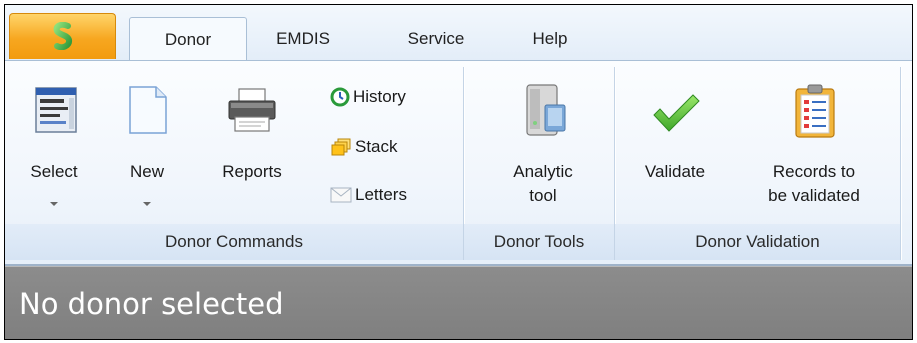 The image size is (917, 343). I want to click on tab-donor: Donor, so click(188, 39).